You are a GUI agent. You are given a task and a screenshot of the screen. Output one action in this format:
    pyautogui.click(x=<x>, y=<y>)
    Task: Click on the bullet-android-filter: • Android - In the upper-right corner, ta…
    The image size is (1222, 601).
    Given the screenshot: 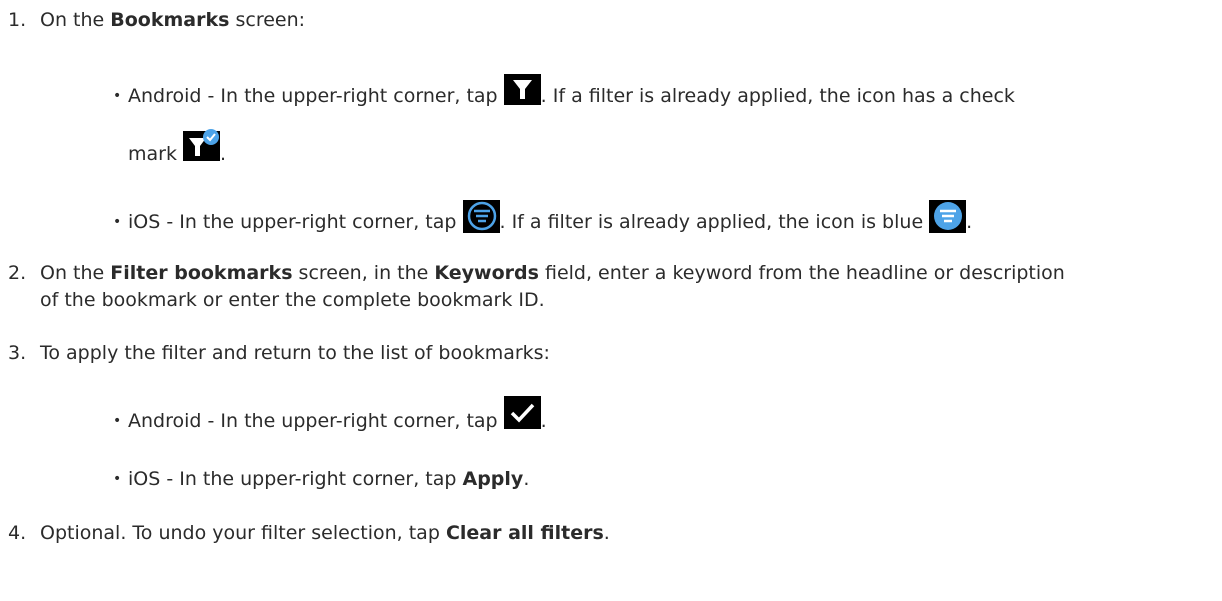 What is the action you would take?
    pyautogui.click(x=564, y=93)
    